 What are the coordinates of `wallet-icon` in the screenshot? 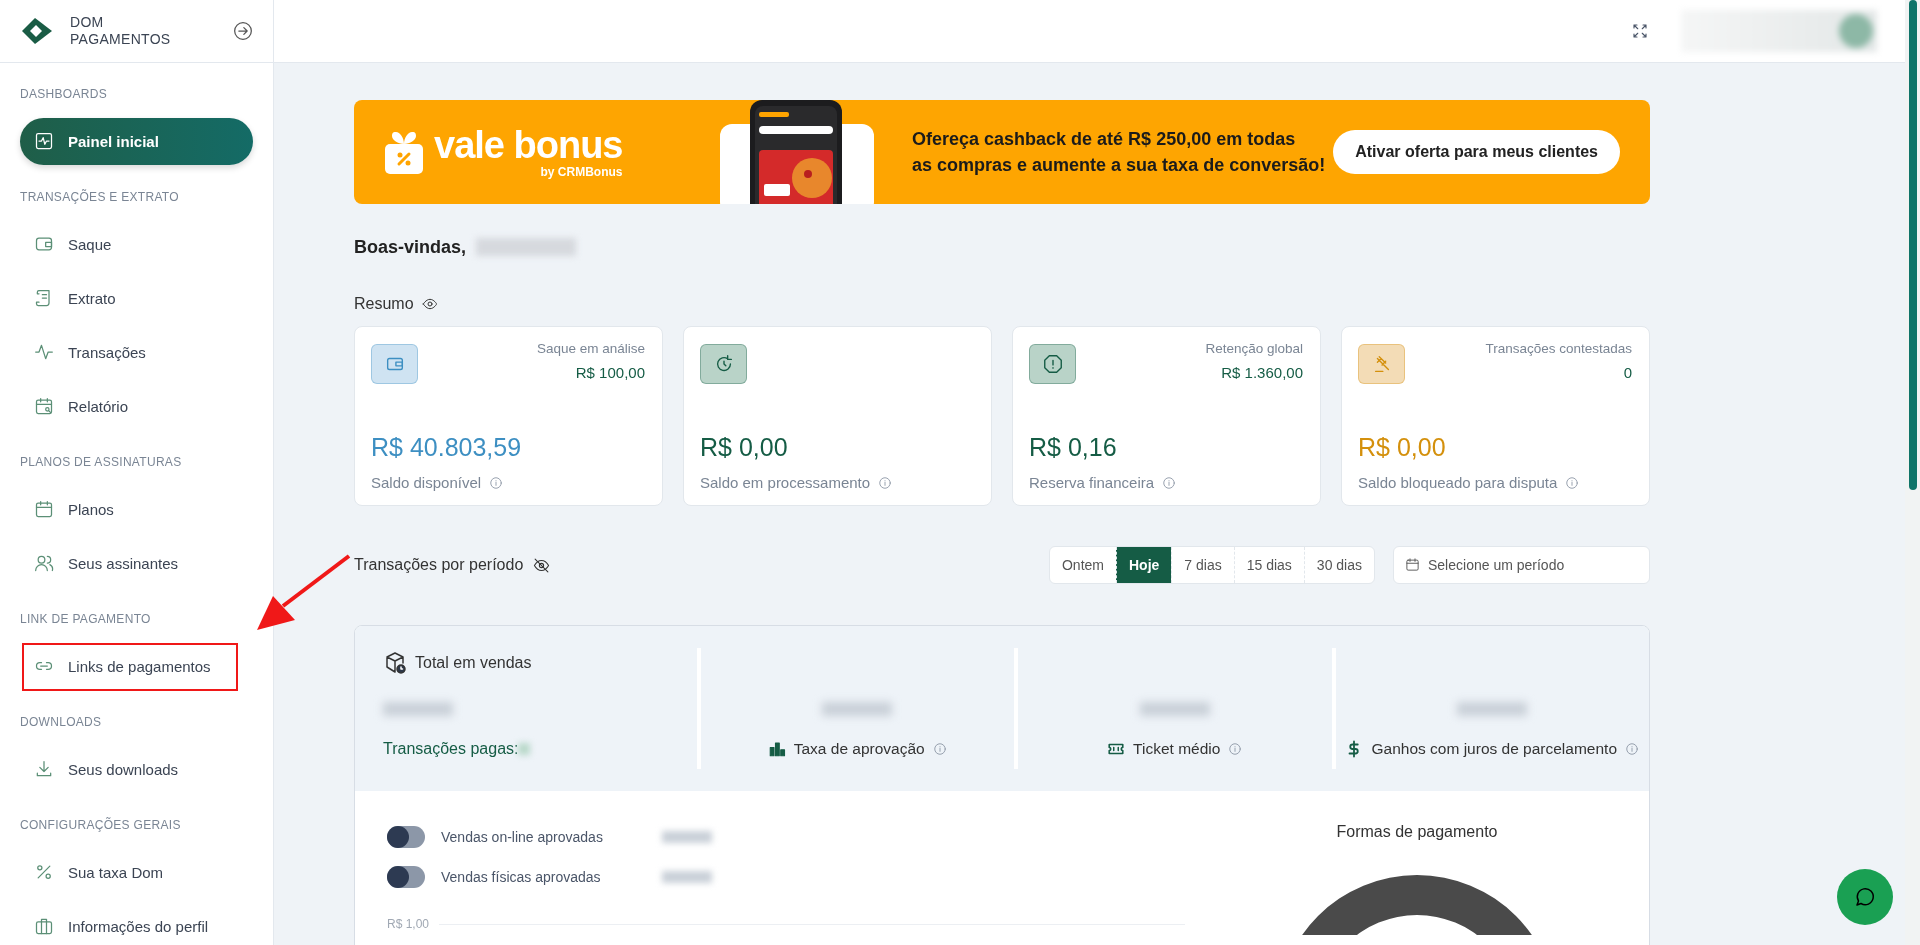 It's located at (394, 364).